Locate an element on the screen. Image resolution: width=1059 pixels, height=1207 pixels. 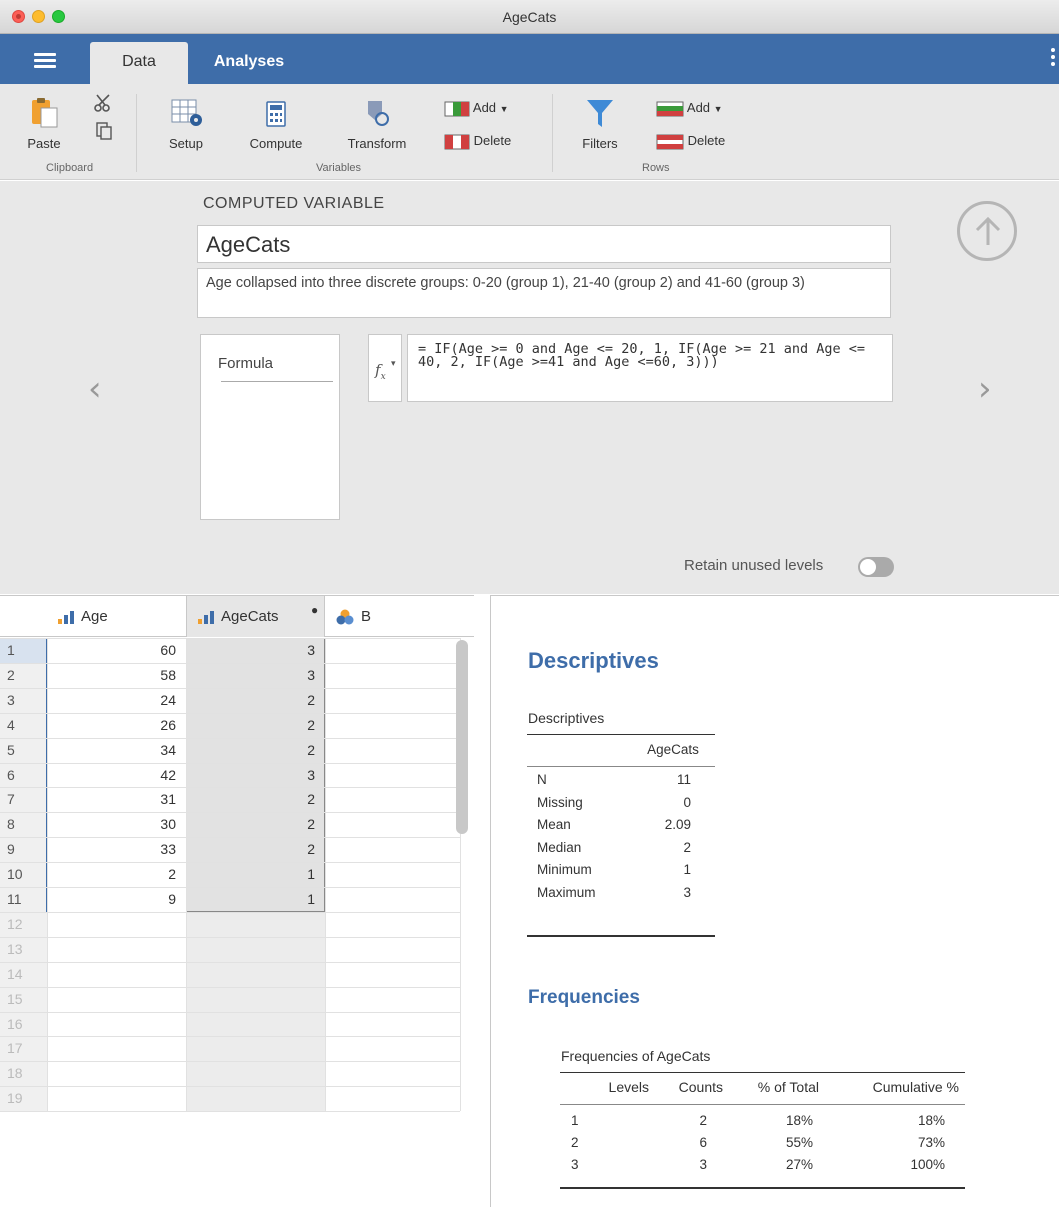
vertical-scrollbar is located at coordinates (462, 737).